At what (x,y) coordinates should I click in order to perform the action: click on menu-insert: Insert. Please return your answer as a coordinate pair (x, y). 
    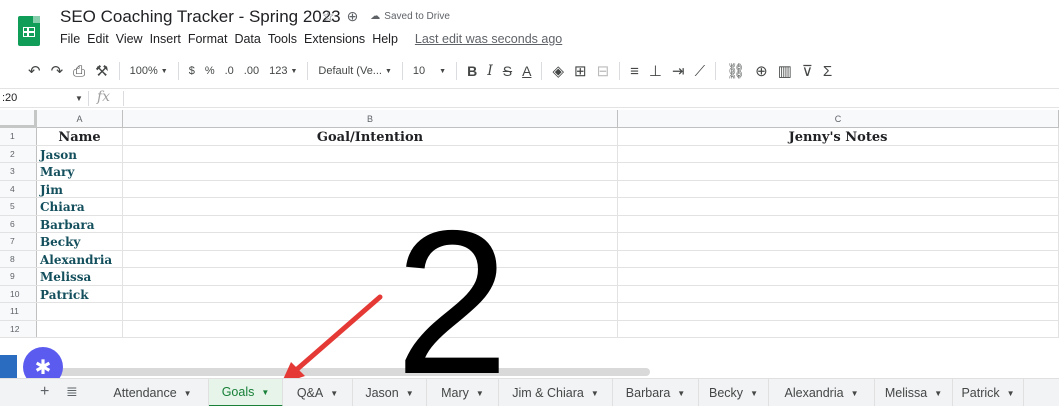
    Looking at the image, I should click on (165, 39).